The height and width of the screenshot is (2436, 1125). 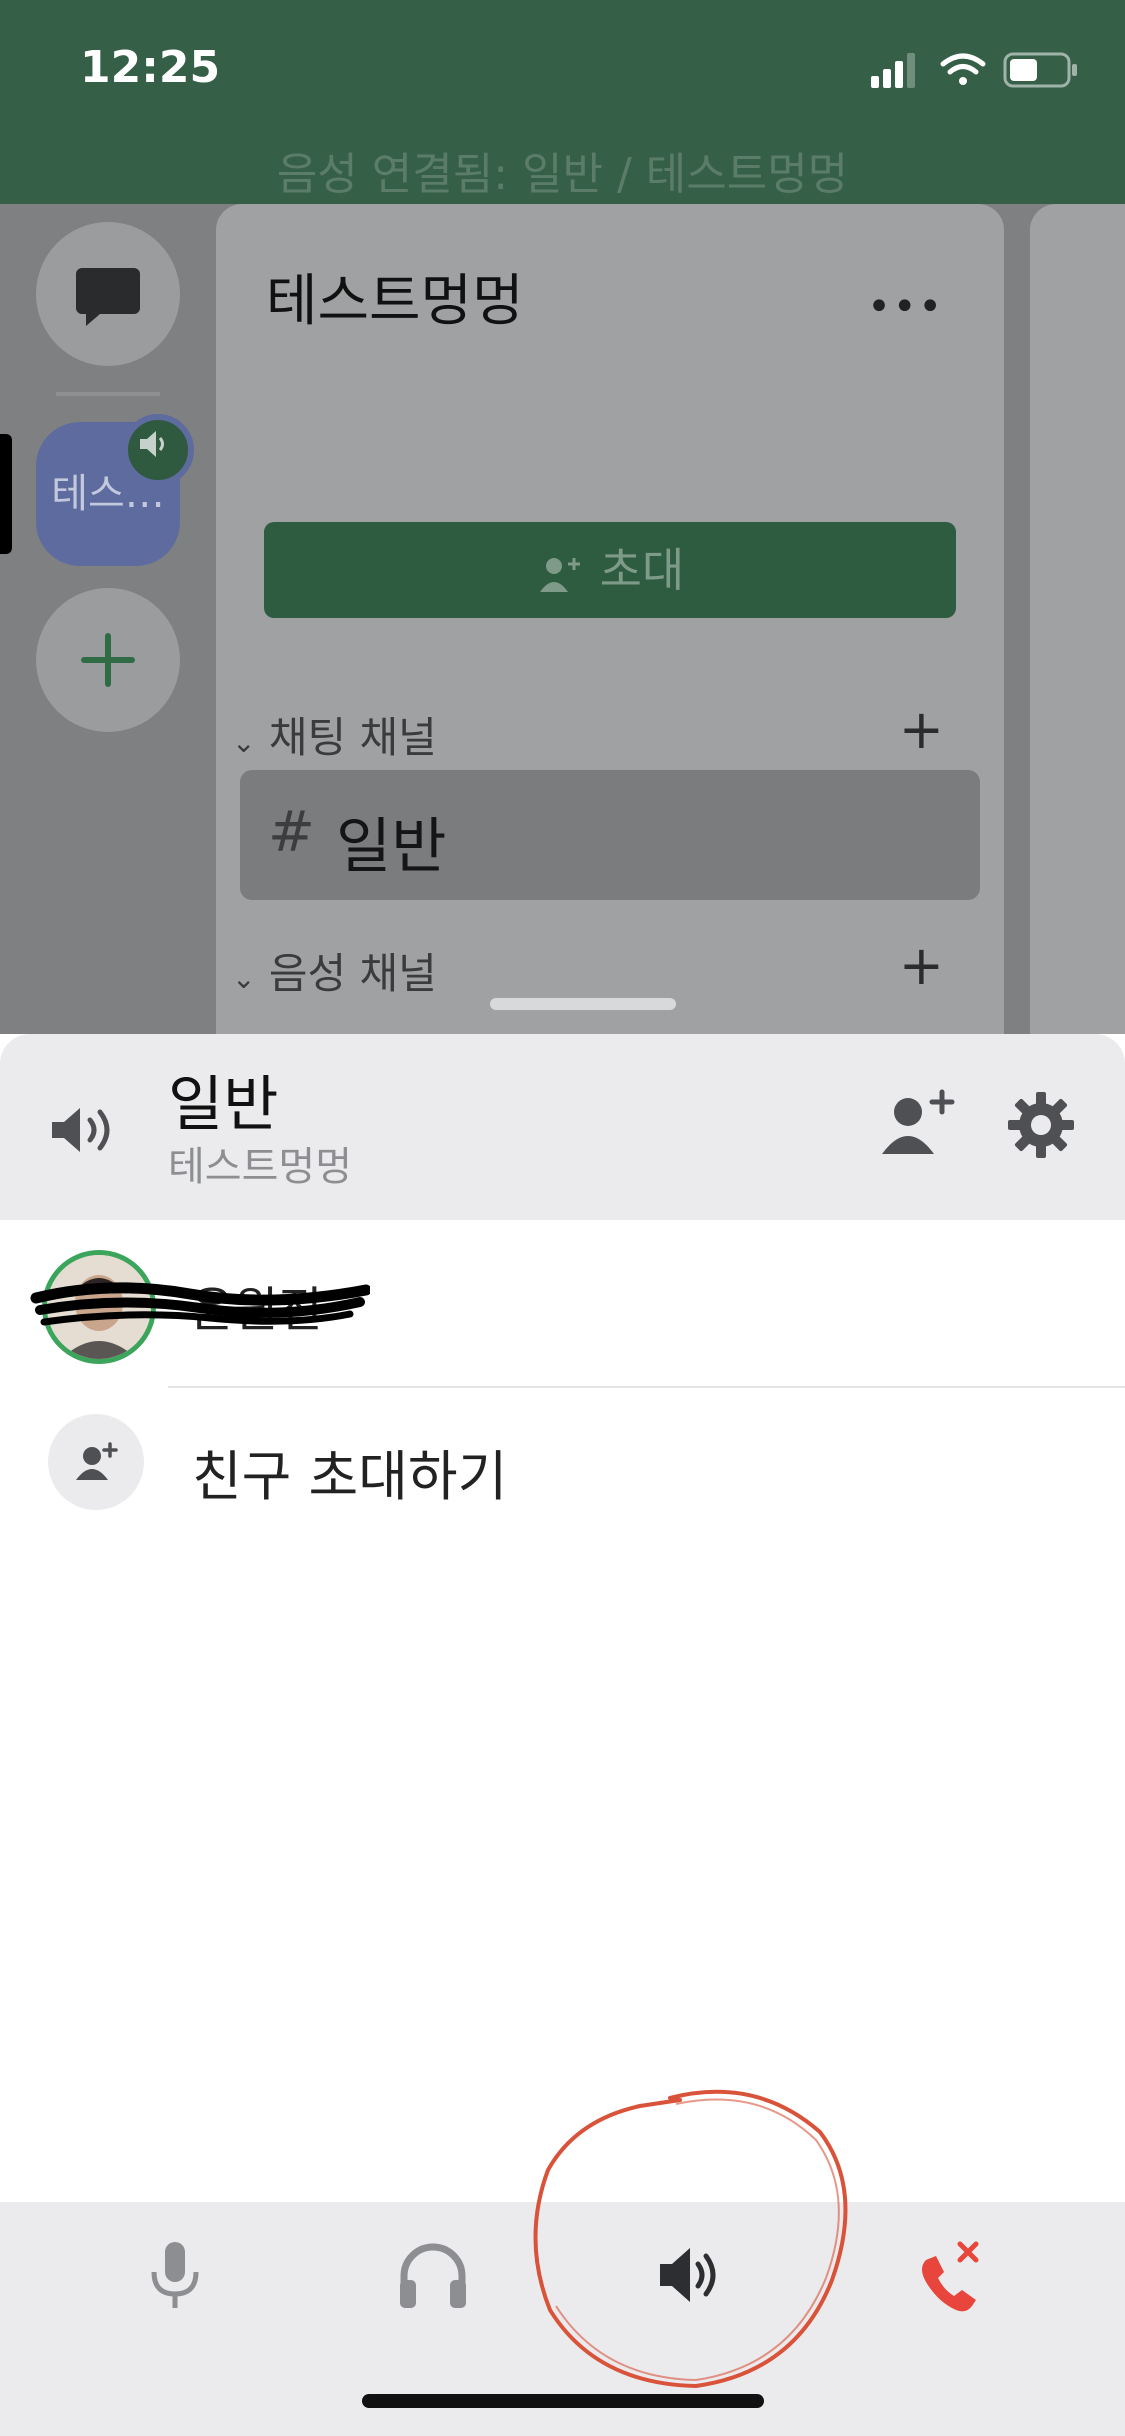 I want to click on status-bar: 12:25 음성 연결됨: 일반 / 테스트멍멍, so click(x=562, y=102).